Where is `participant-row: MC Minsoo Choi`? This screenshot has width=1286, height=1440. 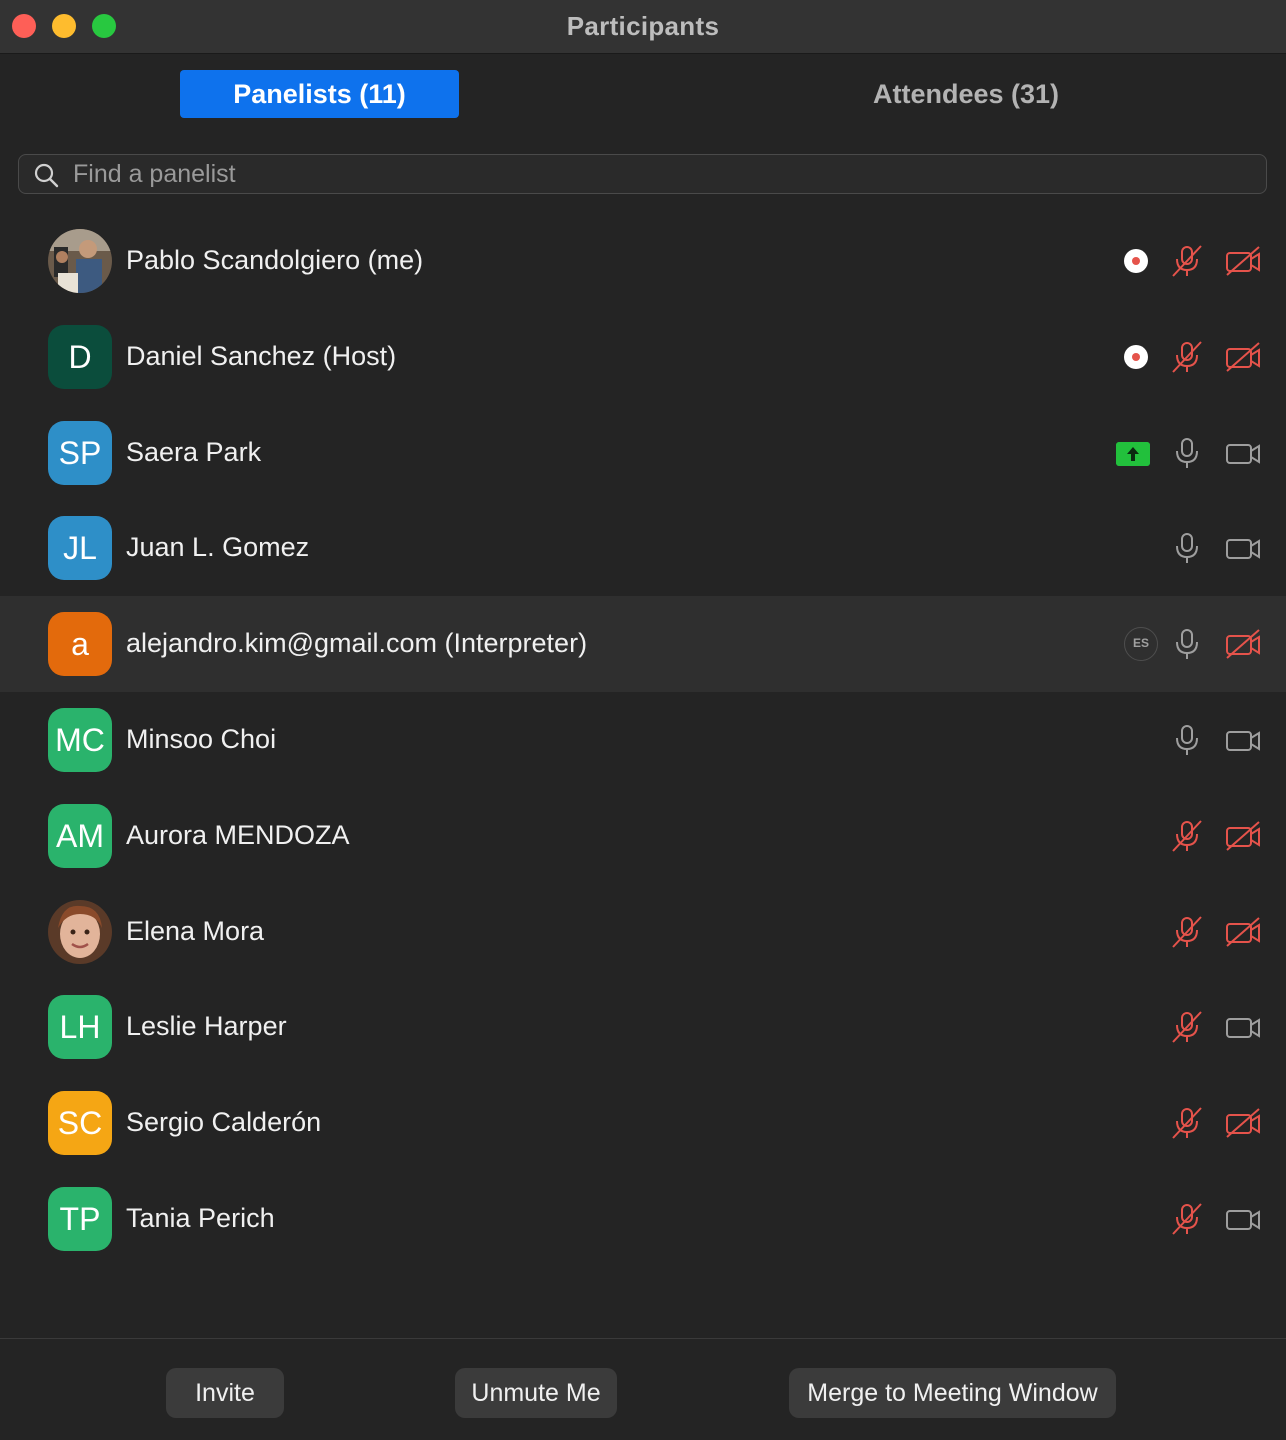 participant-row: MC Minsoo Choi is located at coordinates (643, 740).